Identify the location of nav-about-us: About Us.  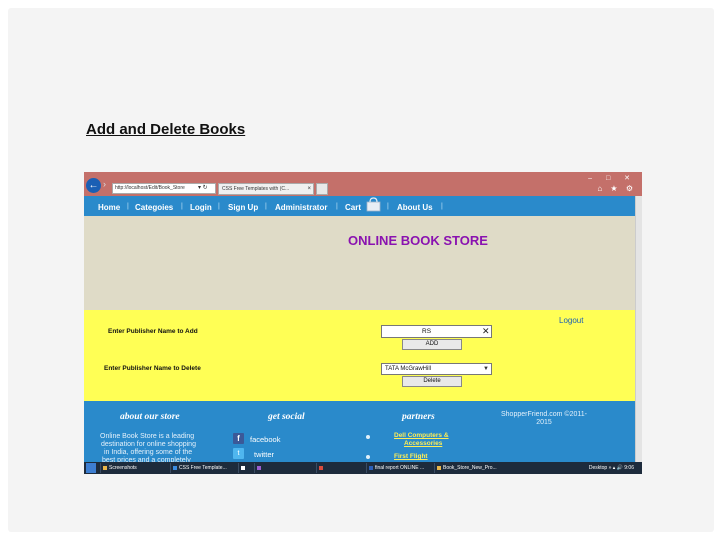
(415, 207).